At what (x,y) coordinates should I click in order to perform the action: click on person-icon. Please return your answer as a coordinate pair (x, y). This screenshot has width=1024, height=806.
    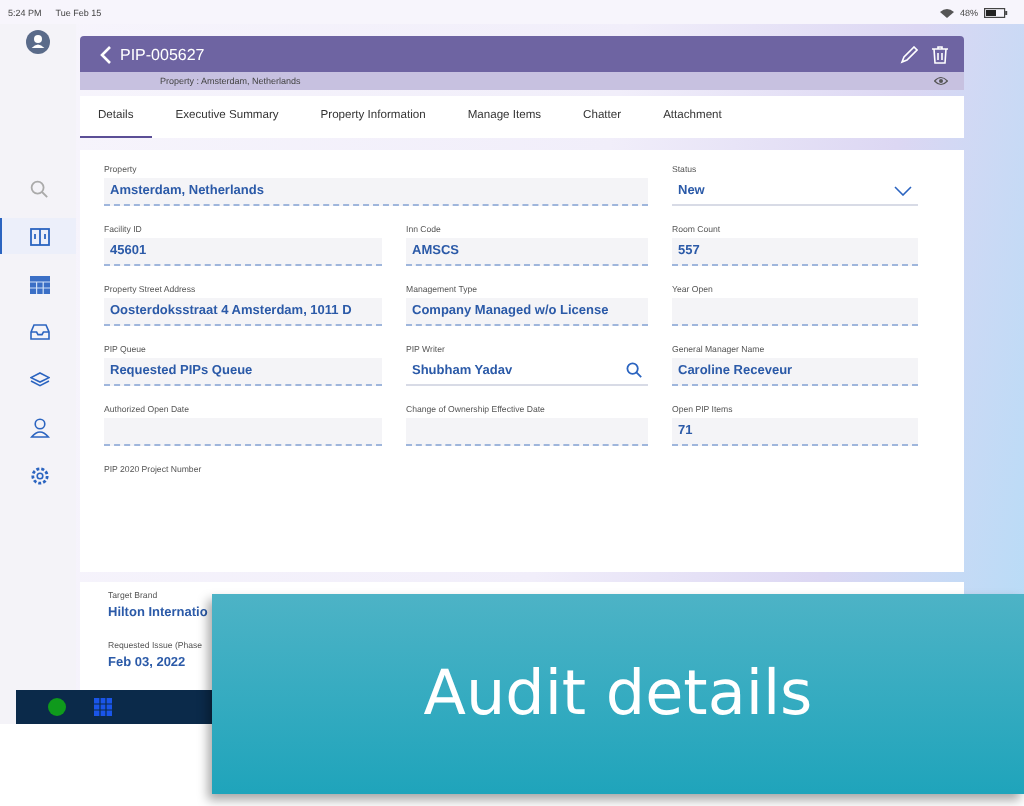
    Looking at the image, I should click on (39, 428).